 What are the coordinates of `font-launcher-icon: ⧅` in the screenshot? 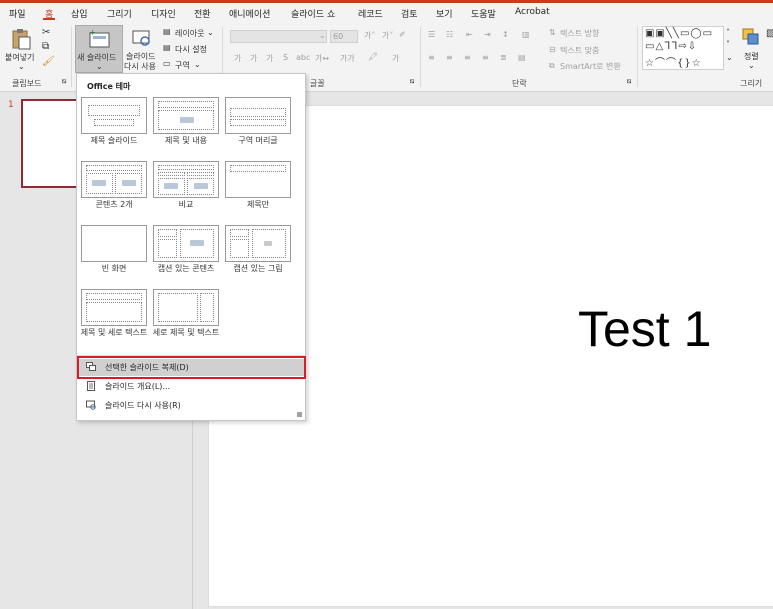 It's located at (412, 81).